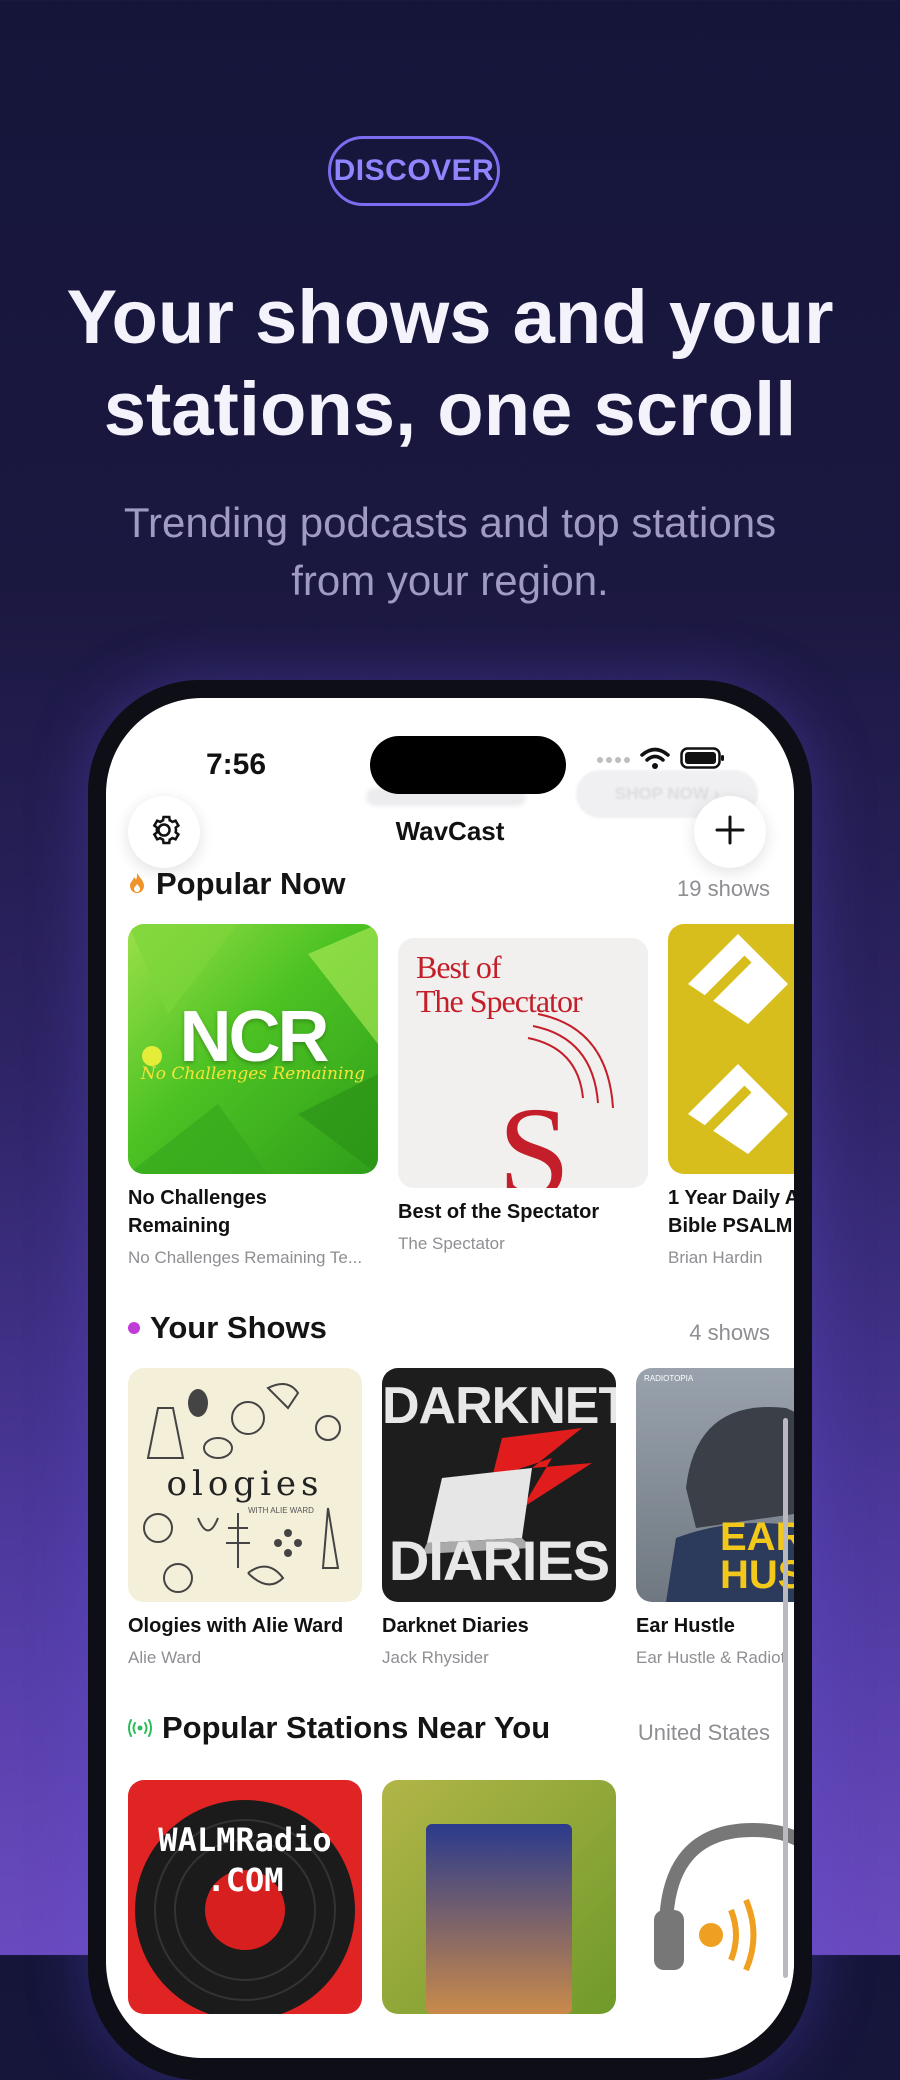 The height and width of the screenshot is (2080, 900). What do you see at coordinates (253, 1212) in the screenshot?
I see `podcast-title: No Challenges Remaining` at bounding box center [253, 1212].